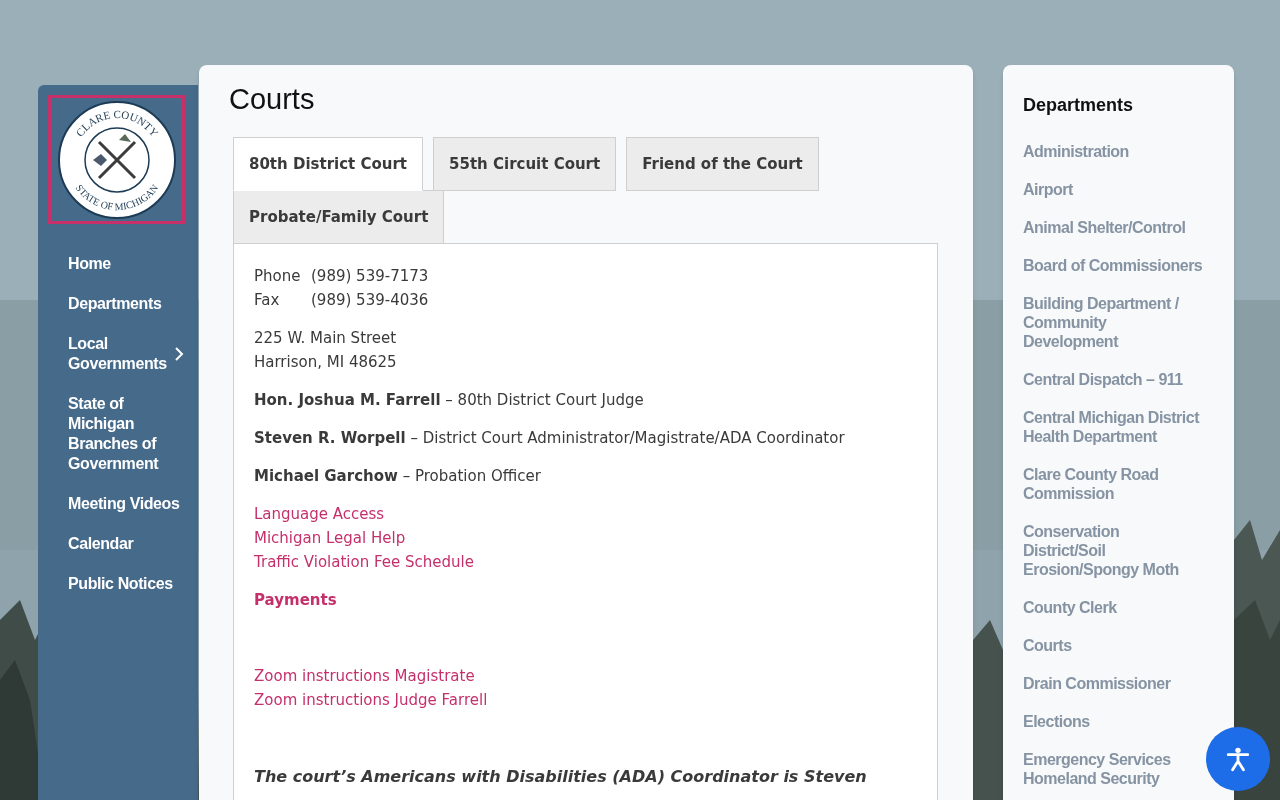  Describe the element at coordinates (1104, 227) in the screenshot. I see `department-link: Animal Shelter/Control` at that location.